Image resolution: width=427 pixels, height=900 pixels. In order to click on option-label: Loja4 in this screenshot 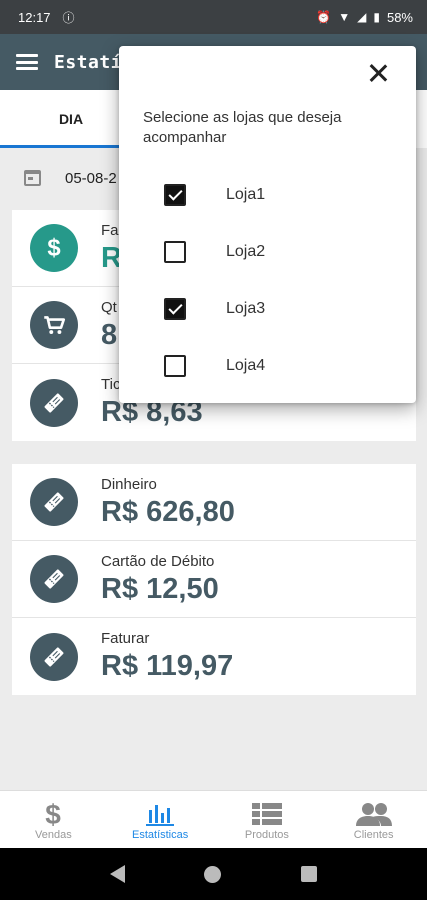, I will do `click(246, 365)`.